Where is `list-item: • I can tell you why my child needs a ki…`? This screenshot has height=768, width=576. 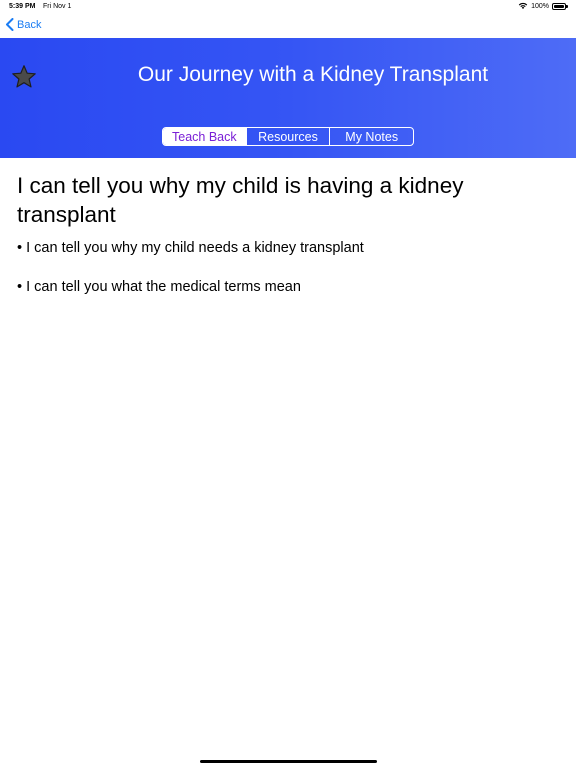 list-item: • I can tell you why my child needs a ki… is located at coordinates (190, 248).